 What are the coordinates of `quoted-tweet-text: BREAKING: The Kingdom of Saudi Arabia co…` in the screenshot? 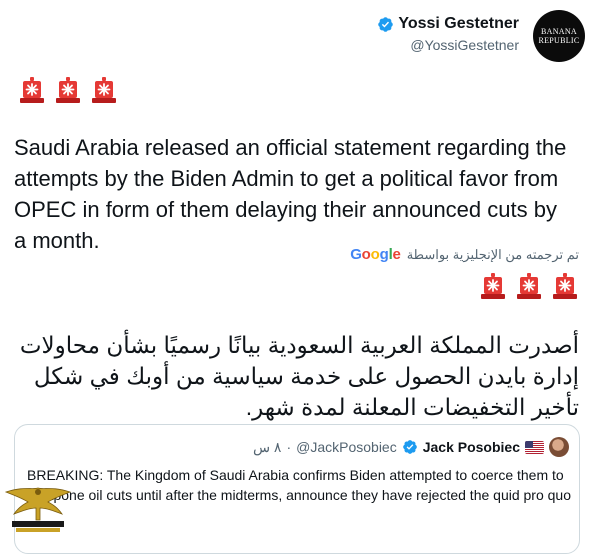 It's located at (299, 485).